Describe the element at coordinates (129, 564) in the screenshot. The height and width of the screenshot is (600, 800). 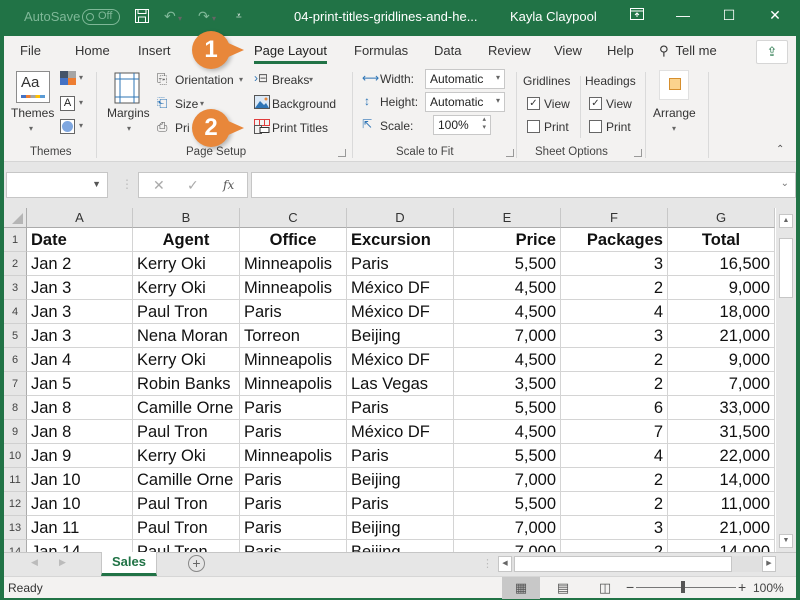
I see `sheet-tab-sales: Sales` at that location.